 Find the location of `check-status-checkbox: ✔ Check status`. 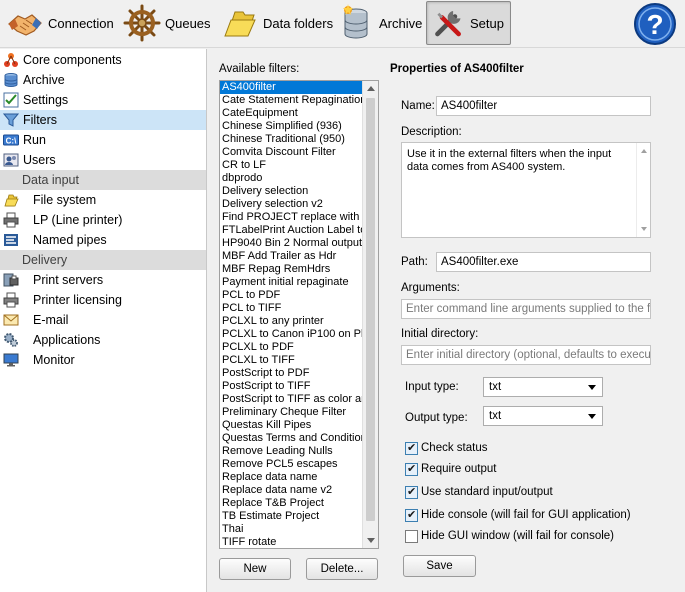

check-status-checkbox: ✔ Check status is located at coordinates (446, 448).